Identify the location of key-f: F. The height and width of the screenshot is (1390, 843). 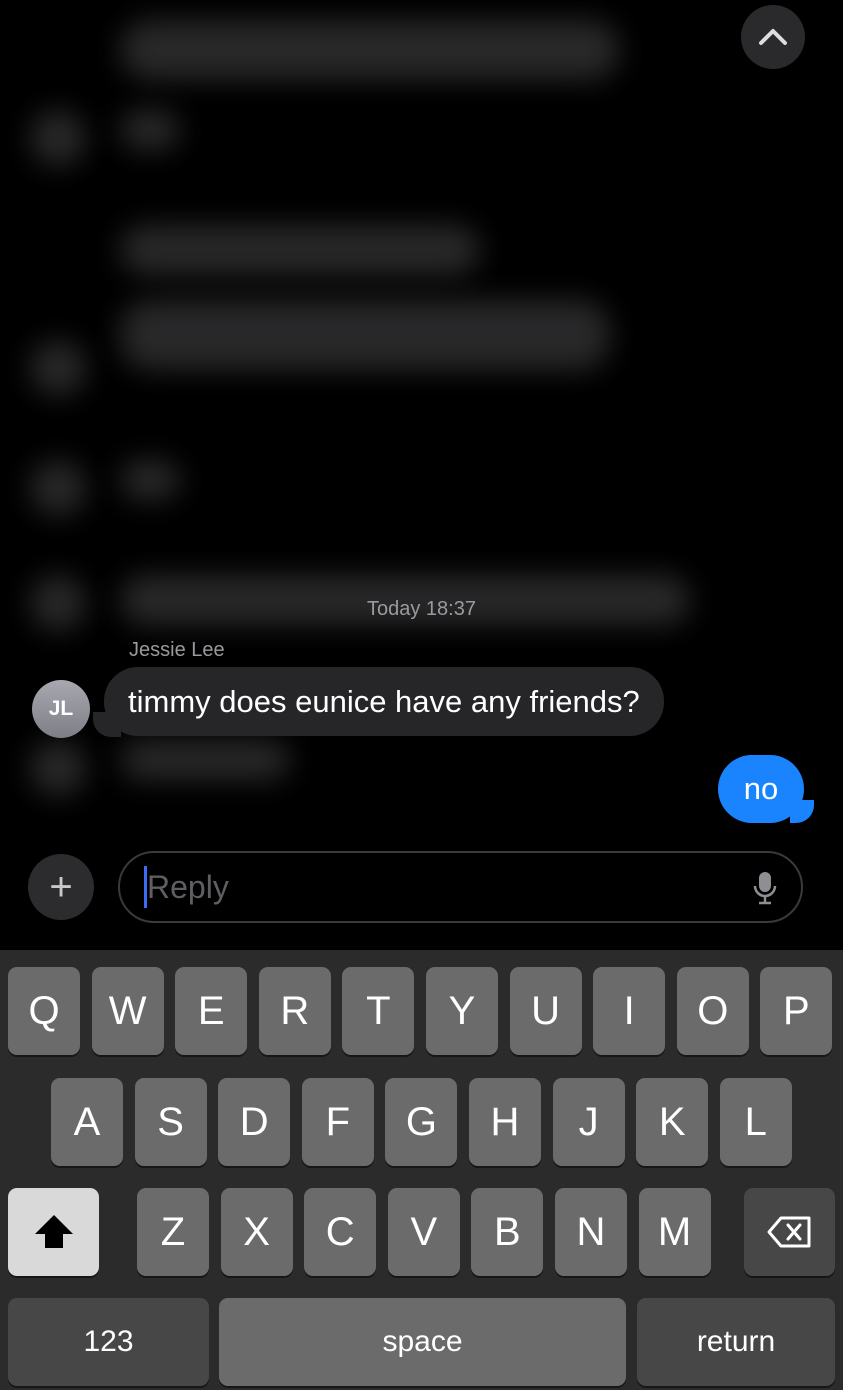
(337, 1122).